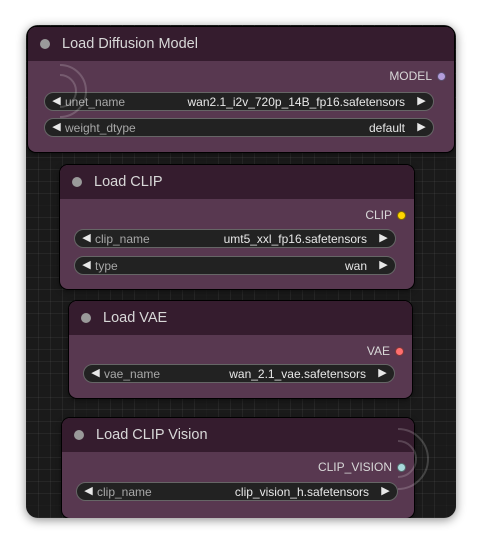 The height and width of the screenshot is (541, 481). What do you see at coordinates (128, 182) in the screenshot?
I see `node-title: Load CLIP` at bounding box center [128, 182].